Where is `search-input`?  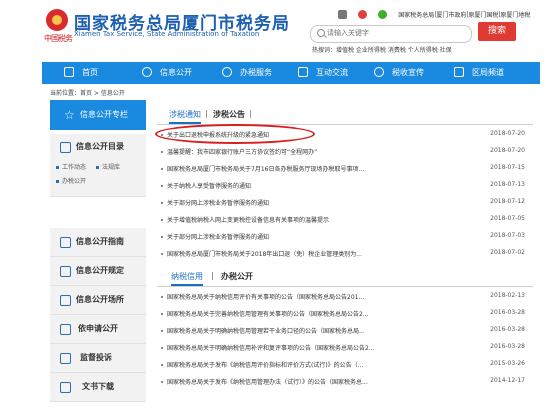
search-input is located at coordinates (397, 33).